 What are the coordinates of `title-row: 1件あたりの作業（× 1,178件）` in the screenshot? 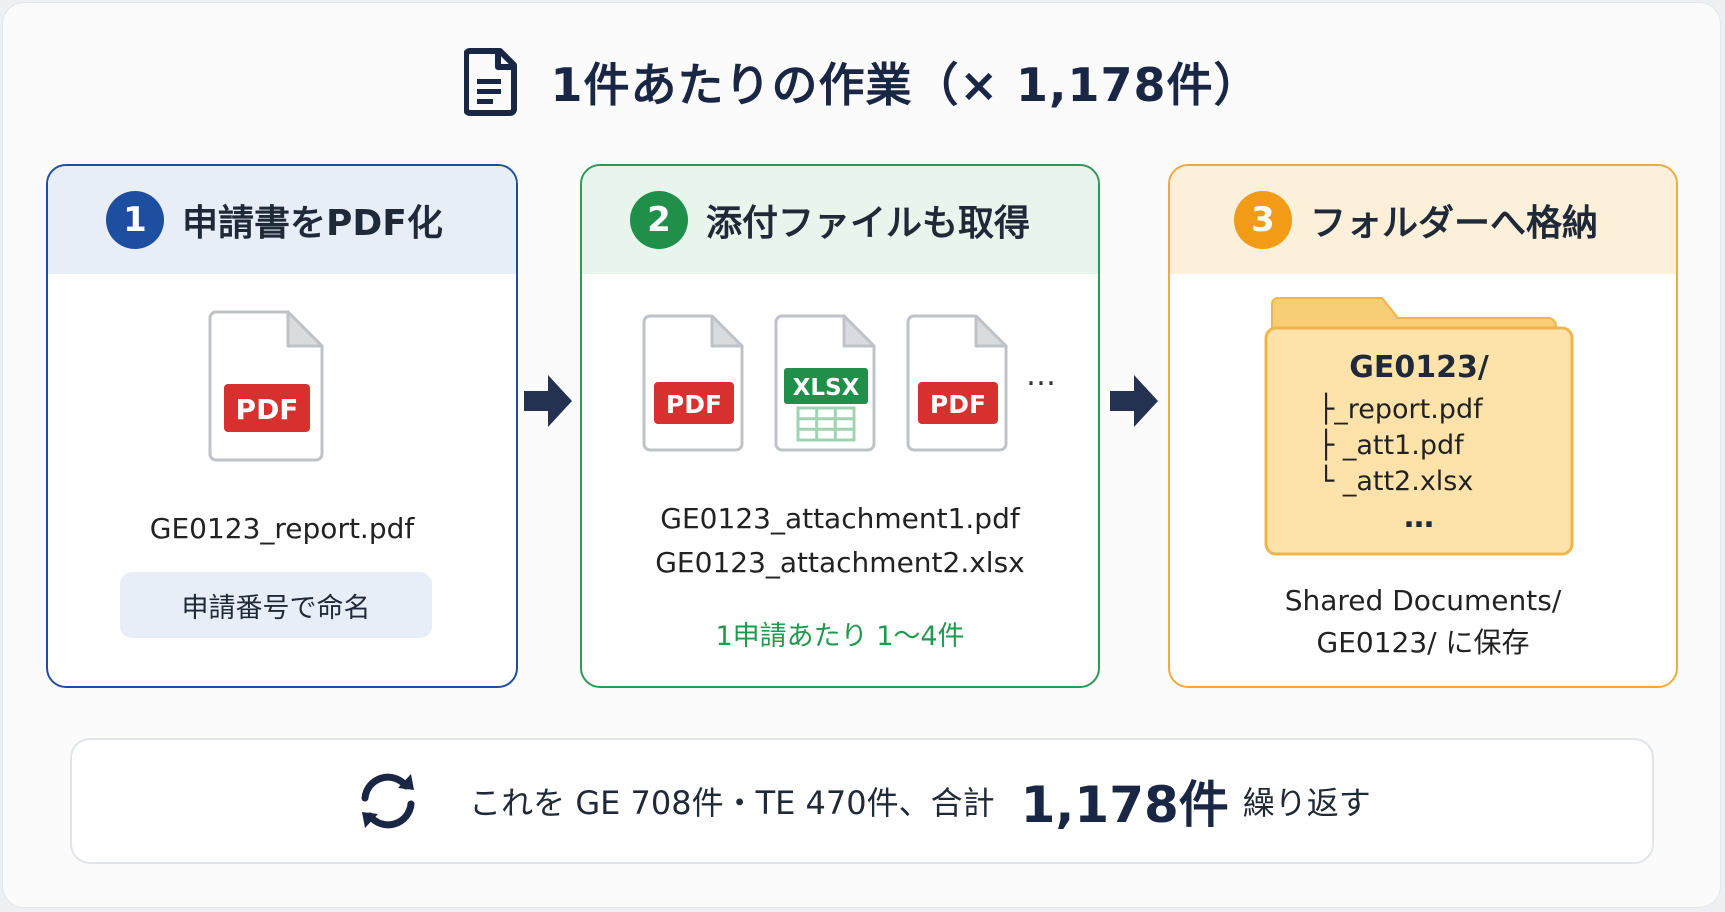 It's located at (862, 82).